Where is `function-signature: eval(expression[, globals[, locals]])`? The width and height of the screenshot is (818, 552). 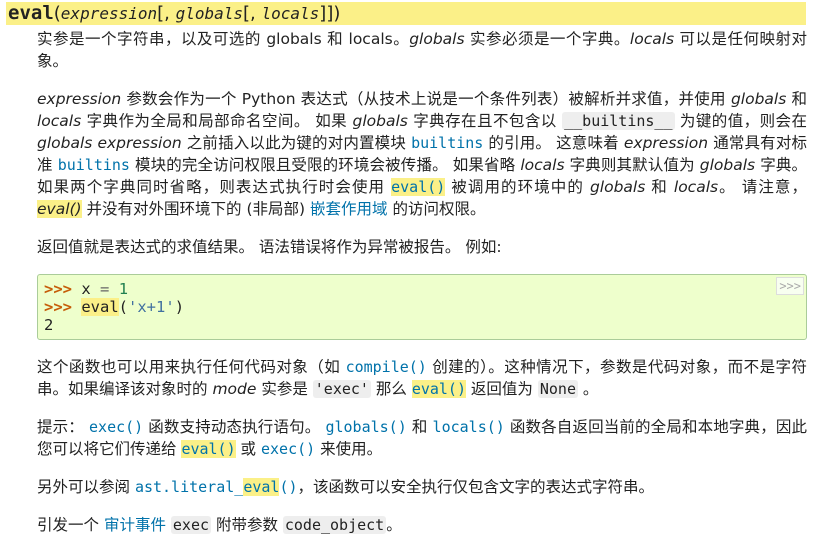
function-signature: eval(expression[, globals[, locals]]) is located at coordinates (406, 13).